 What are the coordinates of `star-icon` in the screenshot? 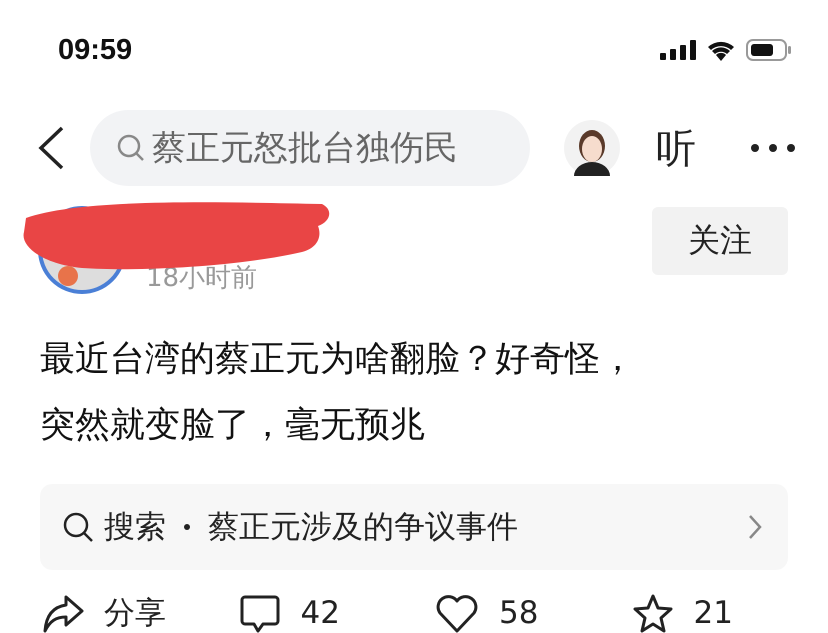 It's located at (653, 613).